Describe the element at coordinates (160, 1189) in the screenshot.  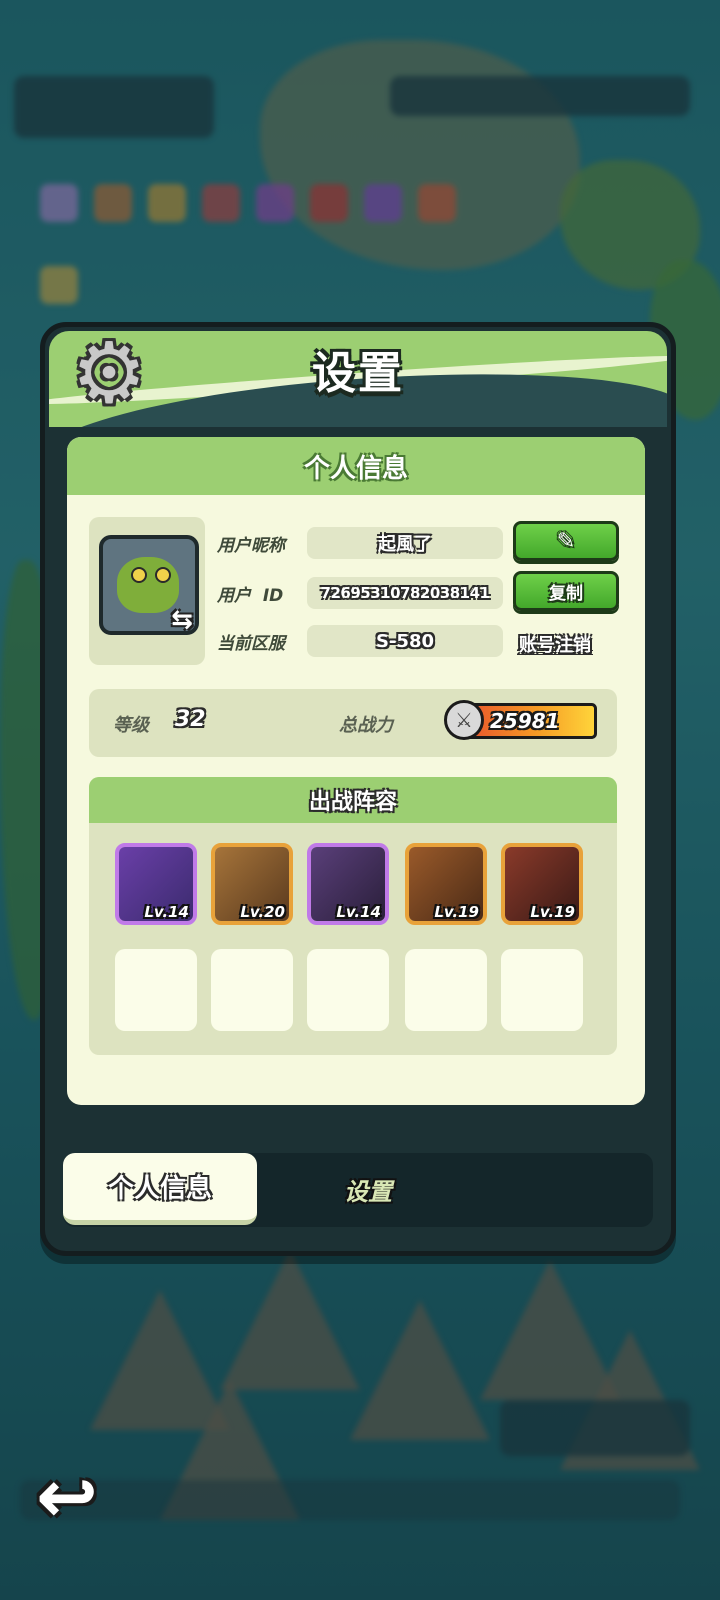
I see `tab-profile: 个人信息` at that location.